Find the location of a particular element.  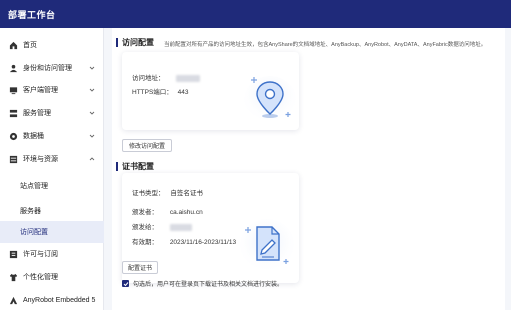

access-card: 访问地址： HTTPS端口： 443 is located at coordinates (210, 91).